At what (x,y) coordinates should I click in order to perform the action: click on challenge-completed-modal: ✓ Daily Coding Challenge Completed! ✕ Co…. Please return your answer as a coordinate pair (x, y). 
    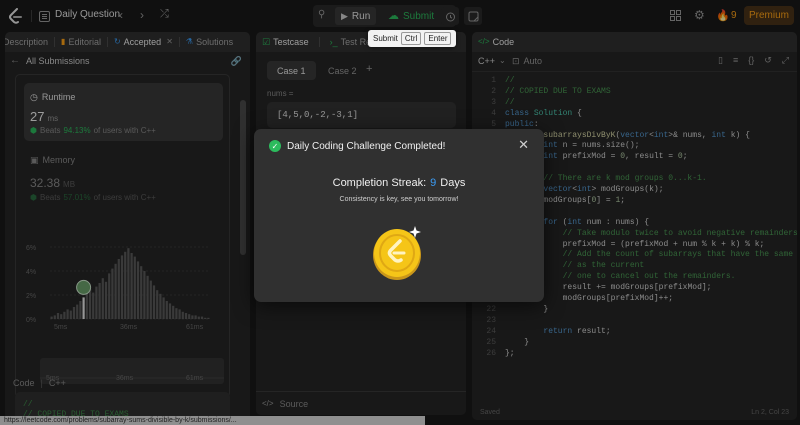
    Looking at the image, I should click on (399, 215).